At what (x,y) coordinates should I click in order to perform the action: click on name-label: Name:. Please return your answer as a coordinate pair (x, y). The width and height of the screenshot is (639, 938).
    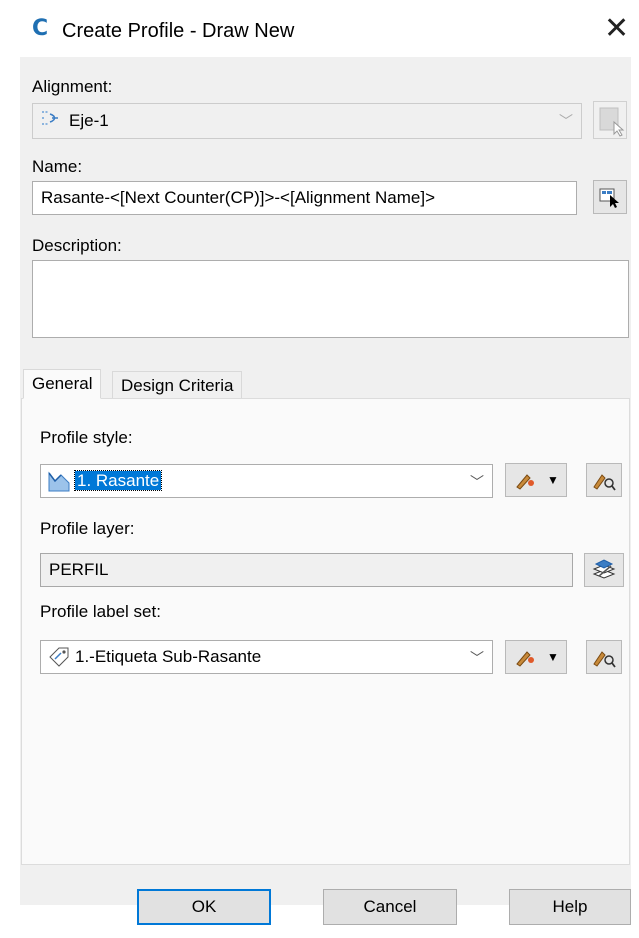
    Looking at the image, I should click on (57, 166).